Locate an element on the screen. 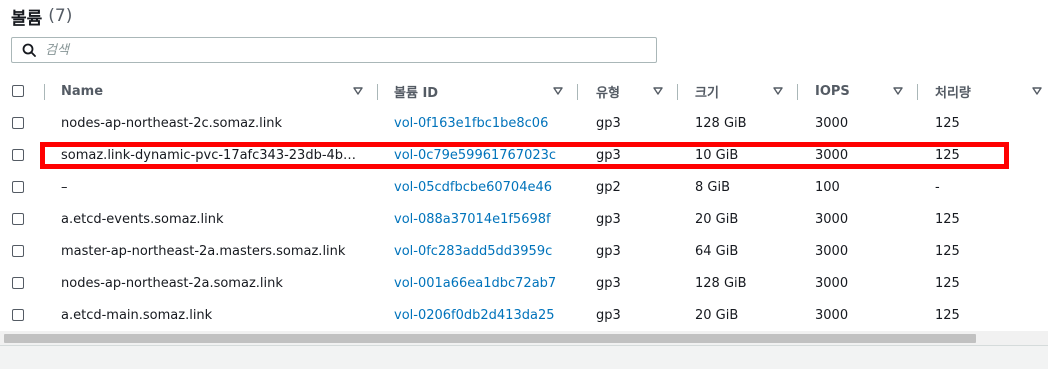 The height and width of the screenshot is (369, 1048). volume-iops: 100 is located at coordinates (827, 187).